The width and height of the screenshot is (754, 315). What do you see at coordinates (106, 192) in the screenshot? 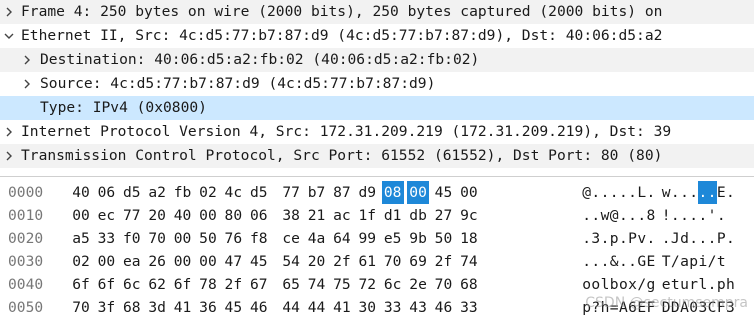
I see `hex-byte: 06` at bounding box center [106, 192].